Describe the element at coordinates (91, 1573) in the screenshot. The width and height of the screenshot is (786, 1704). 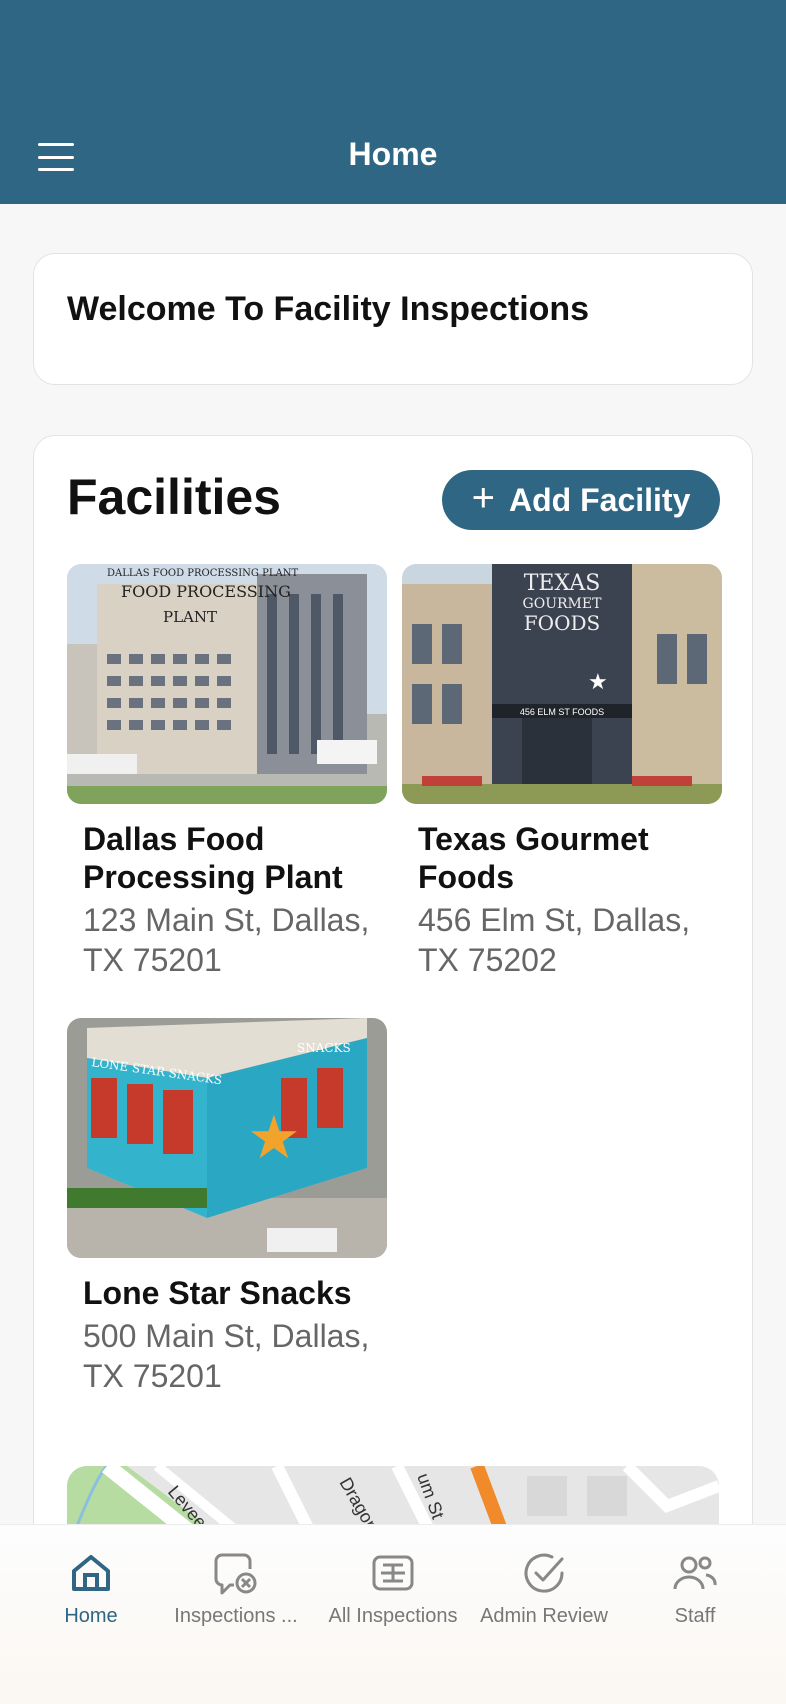
I see `home-icon` at that location.